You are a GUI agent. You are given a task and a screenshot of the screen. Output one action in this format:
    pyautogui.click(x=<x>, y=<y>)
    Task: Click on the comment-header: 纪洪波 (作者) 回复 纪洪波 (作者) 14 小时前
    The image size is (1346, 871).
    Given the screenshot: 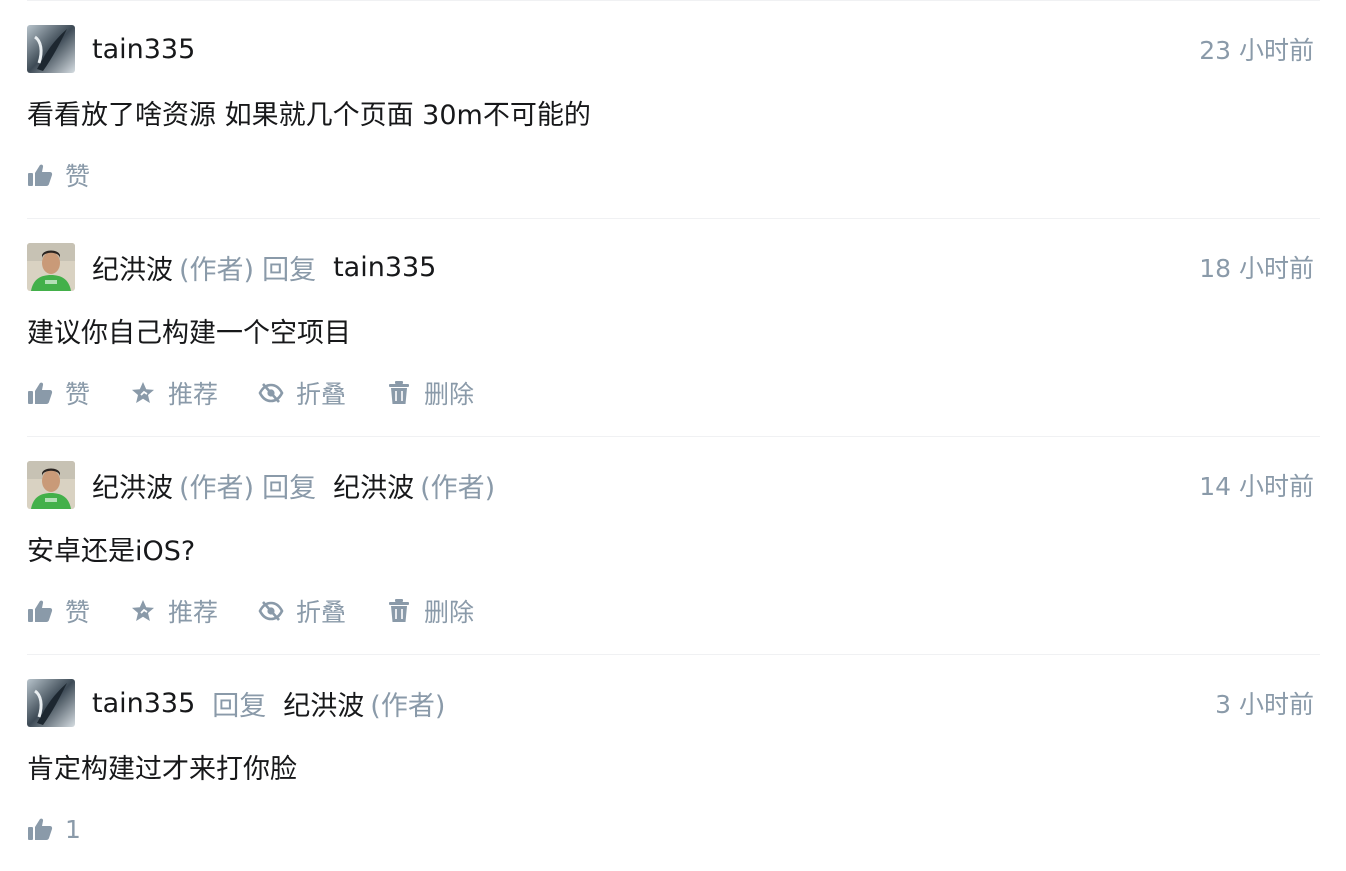 What is the action you would take?
    pyautogui.click(x=670, y=485)
    